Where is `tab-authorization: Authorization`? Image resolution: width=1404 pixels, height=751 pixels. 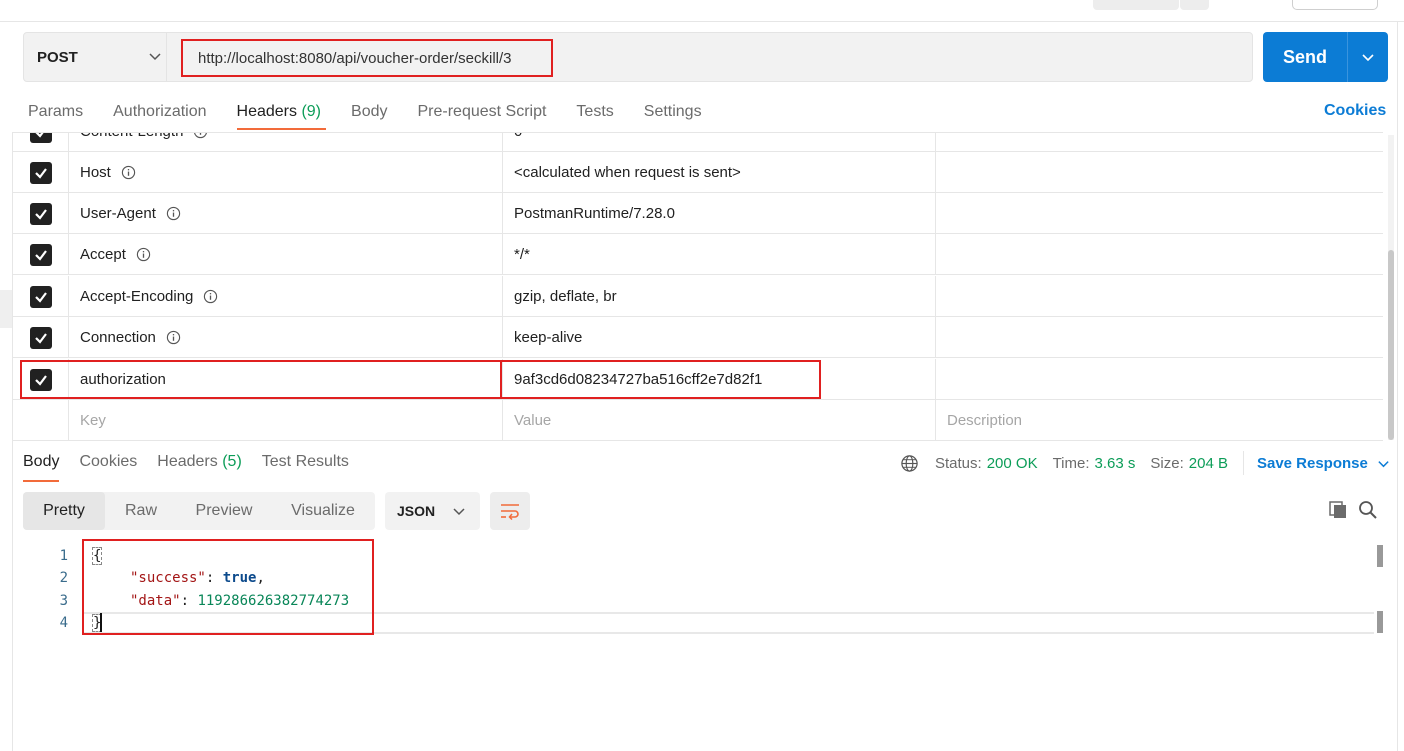 tab-authorization: Authorization is located at coordinates (159, 115).